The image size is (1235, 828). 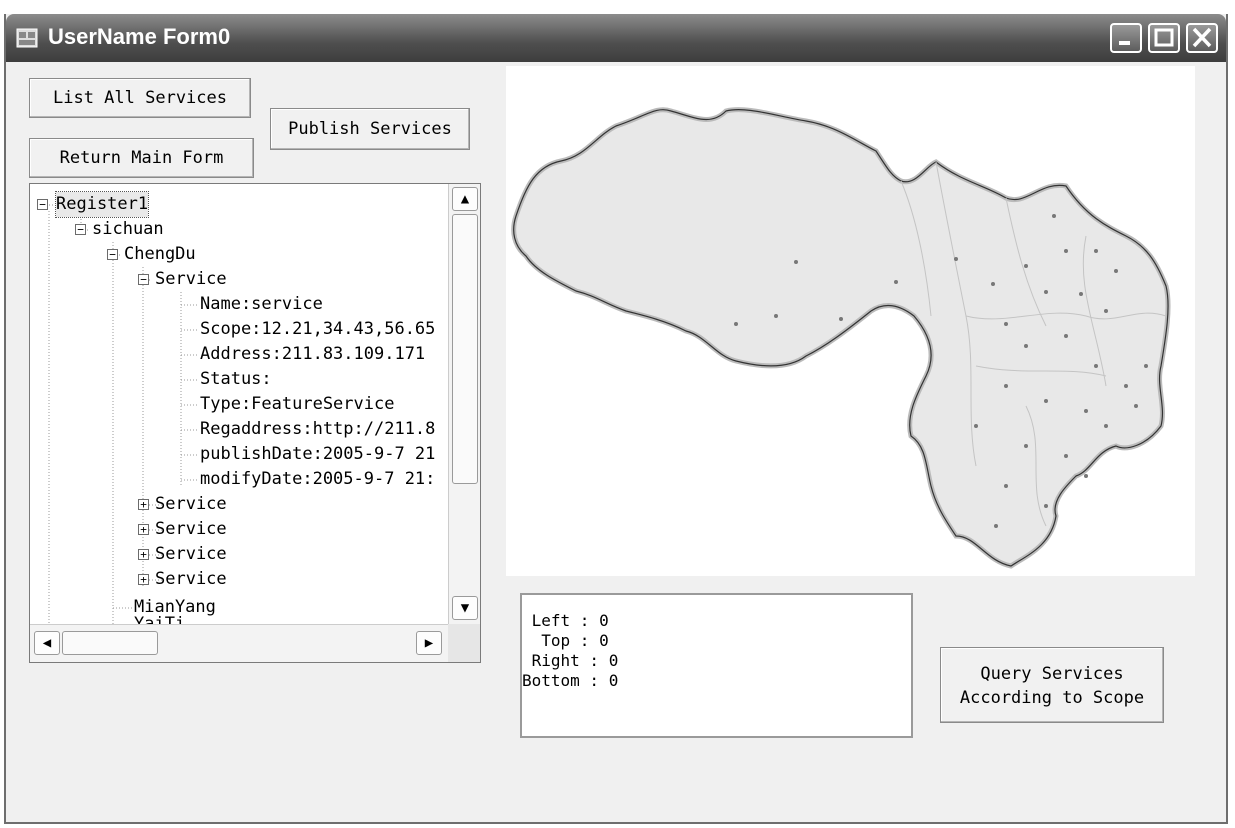 What do you see at coordinates (429, 643) in the screenshot?
I see `scroll-right-button: ▶` at bounding box center [429, 643].